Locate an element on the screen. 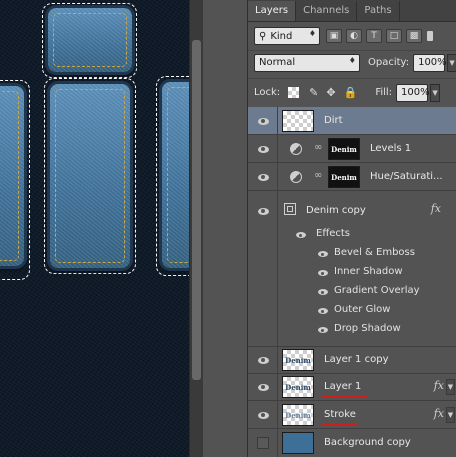 This screenshot has width=456, height=457. layer-row-stroke: Denim Stroke fx ▼ is located at coordinates (352, 415).